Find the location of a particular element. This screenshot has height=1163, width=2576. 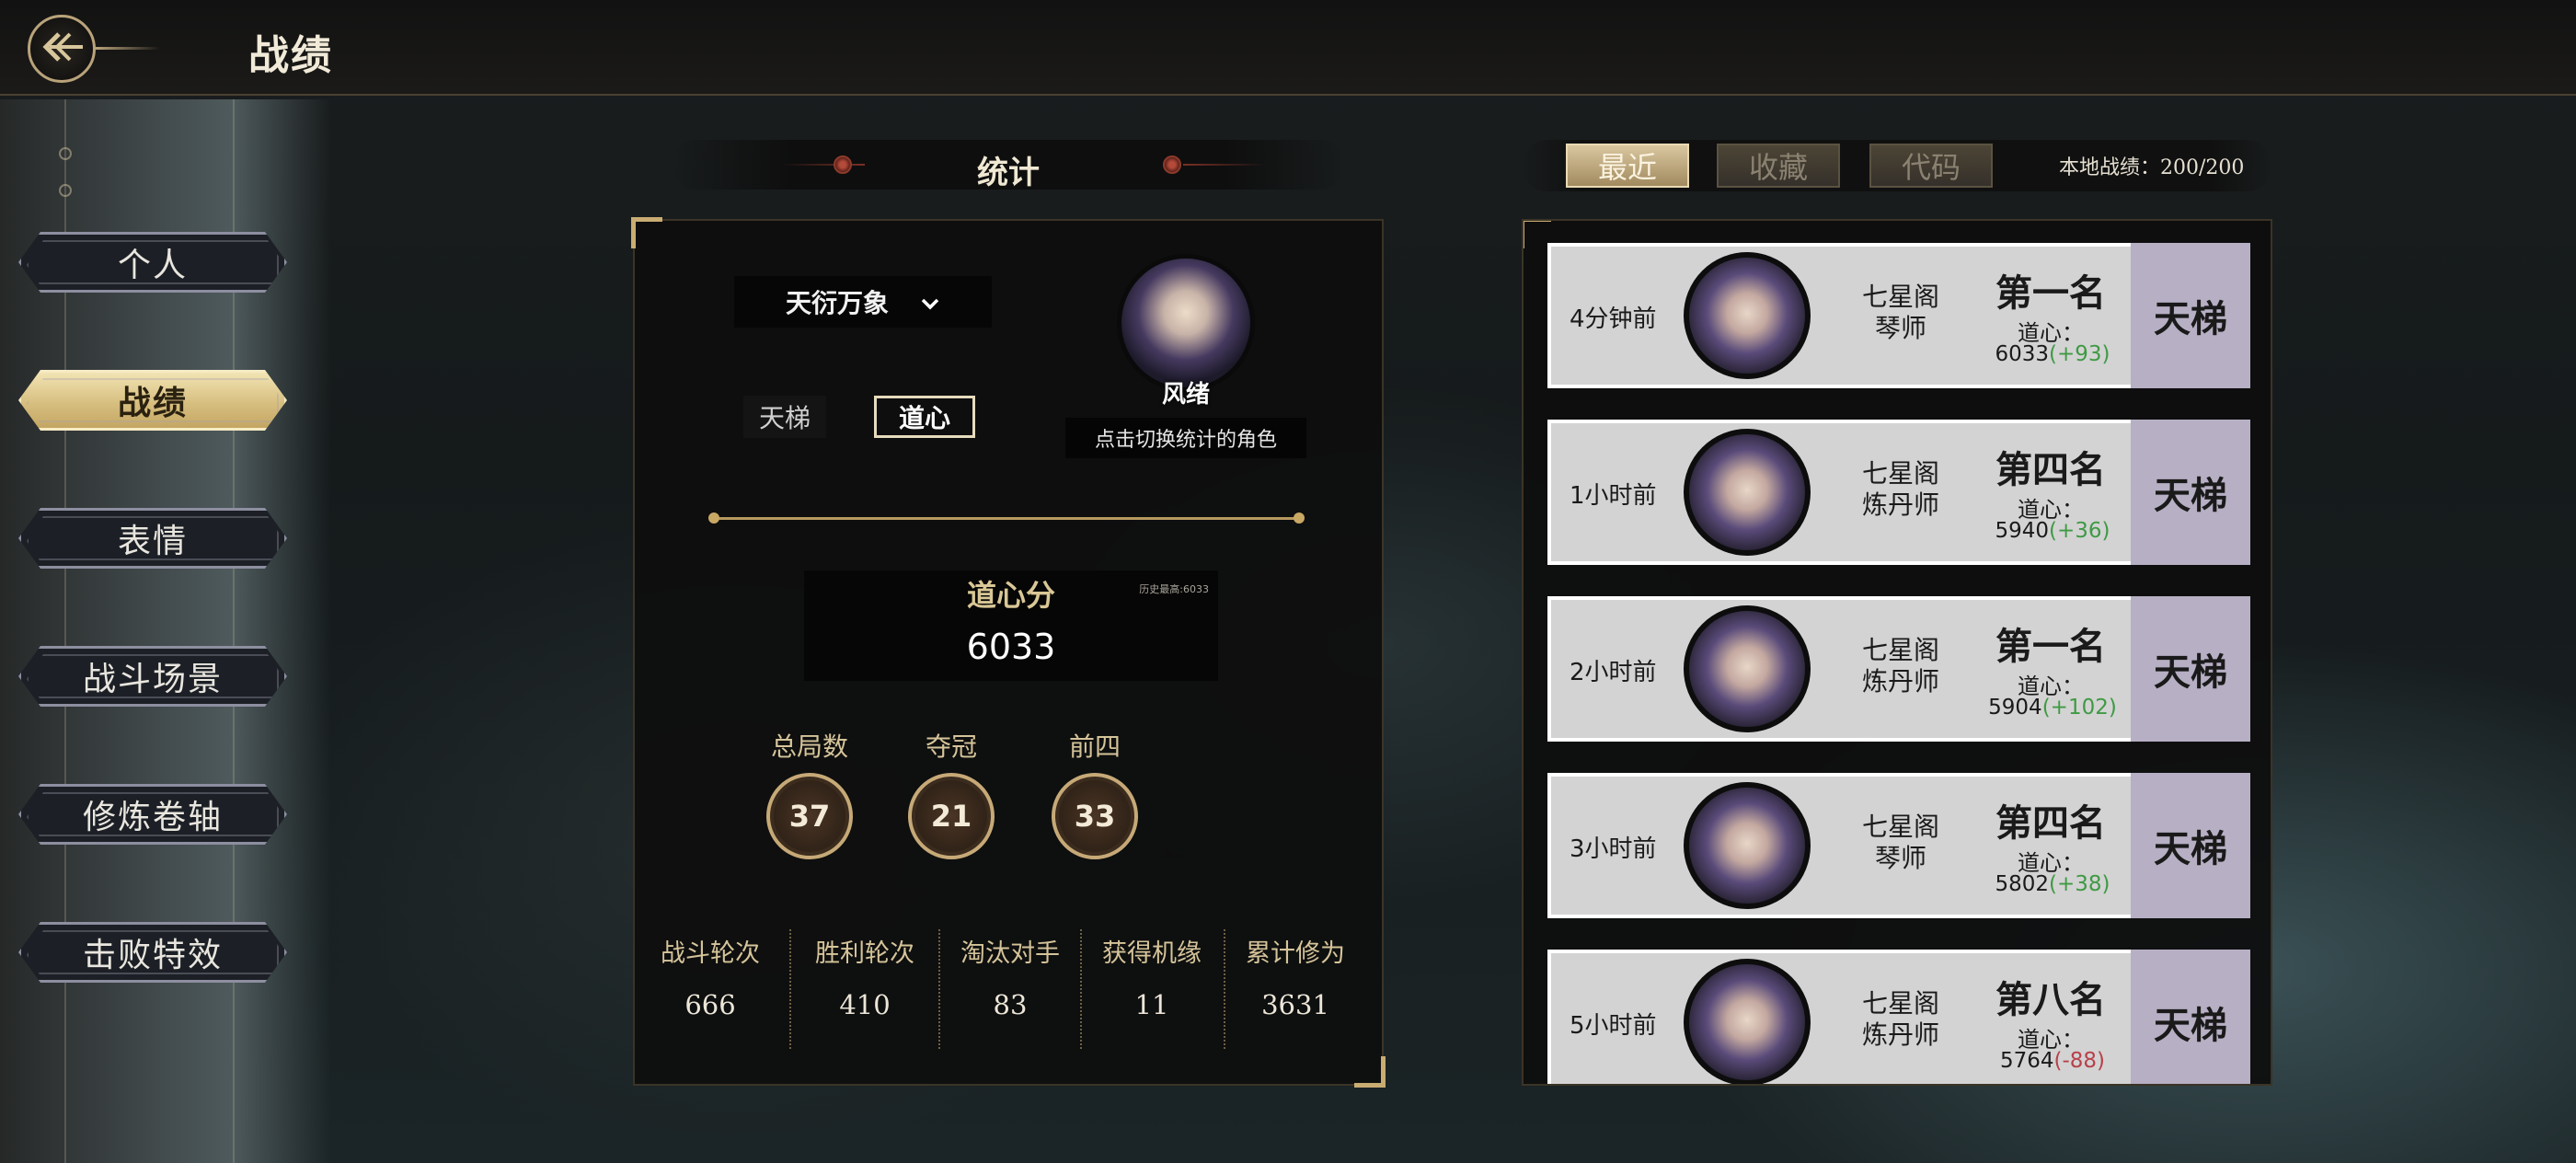

stat-wins: 夺冠 21 is located at coordinates (951, 793).